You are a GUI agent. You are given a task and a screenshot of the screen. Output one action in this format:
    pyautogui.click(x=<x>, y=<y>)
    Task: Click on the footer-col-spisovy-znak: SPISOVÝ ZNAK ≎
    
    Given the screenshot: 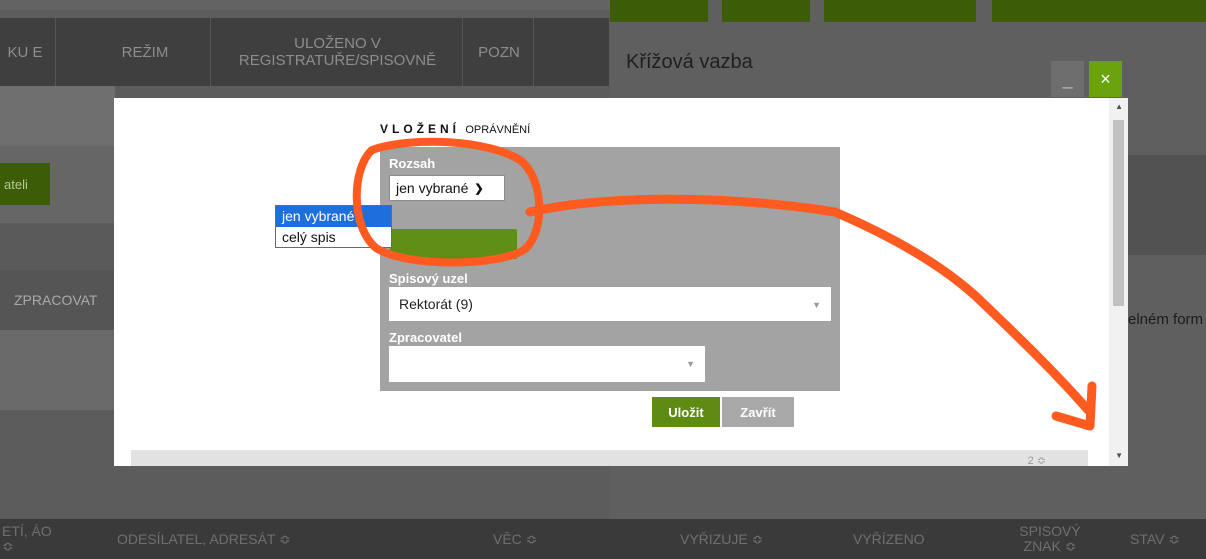 What is the action you would take?
    pyautogui.click(x=1050, y=539)
    